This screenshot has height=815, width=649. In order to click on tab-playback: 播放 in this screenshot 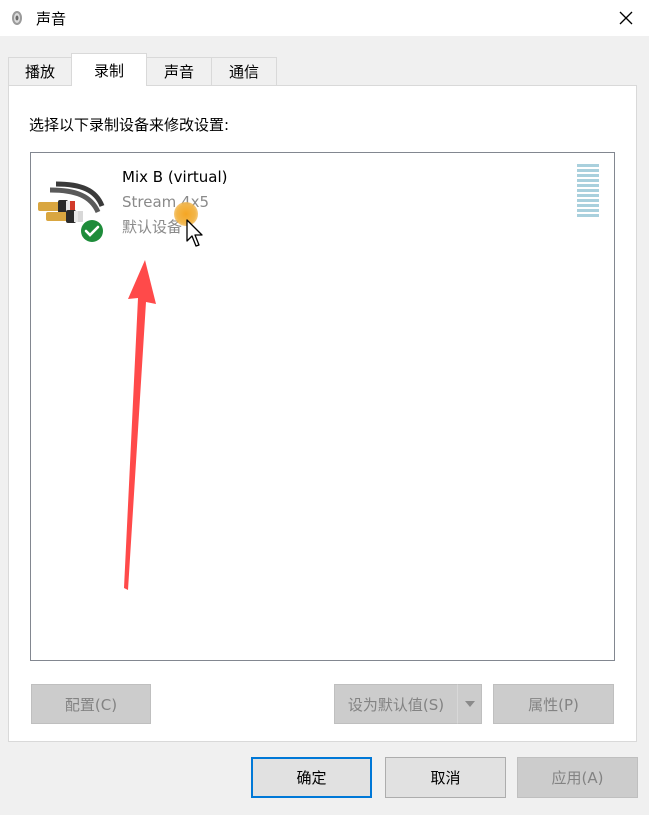, I will do `click(40, 71)`.